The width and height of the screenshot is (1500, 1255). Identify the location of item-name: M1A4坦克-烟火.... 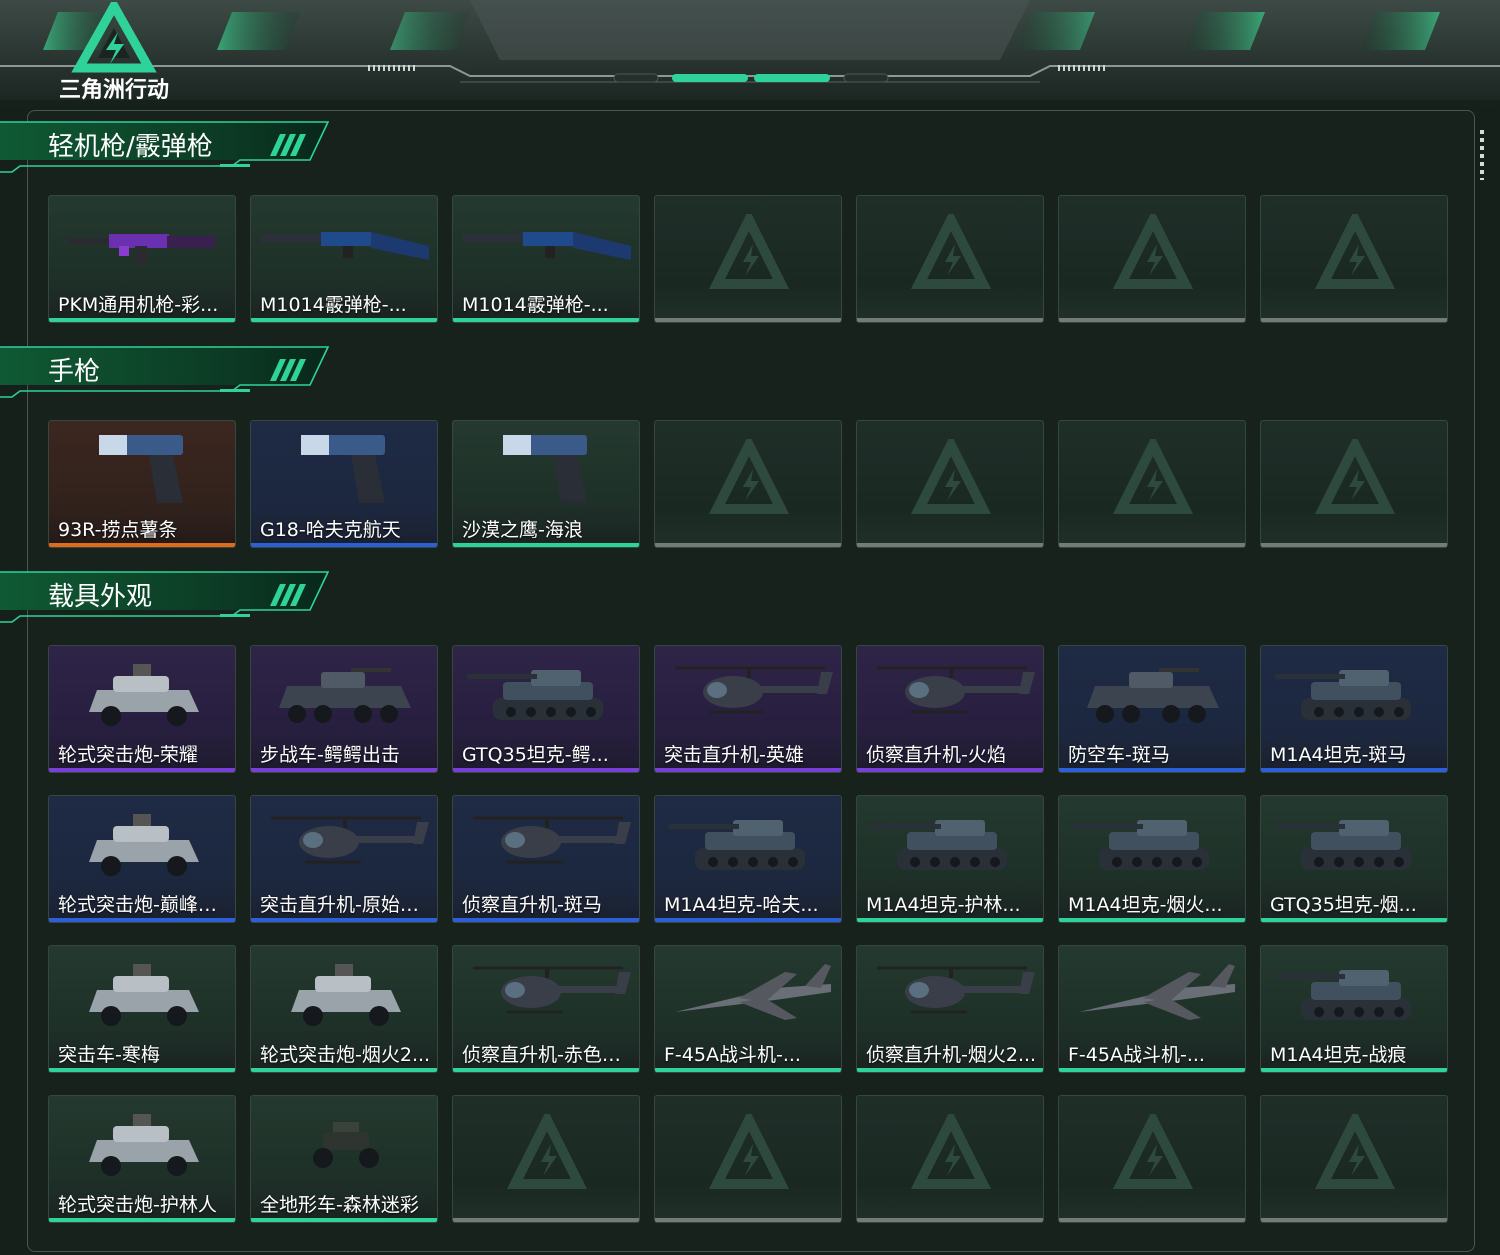
(1145, 905).